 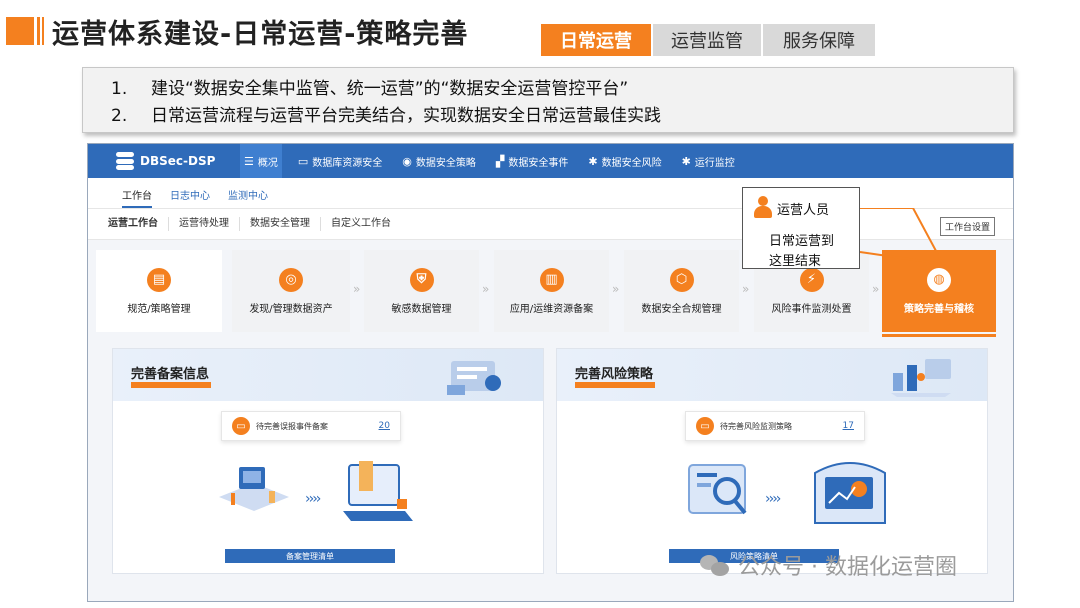 I want to click on monitor-icon: ▭, so click(x=303, y=161).